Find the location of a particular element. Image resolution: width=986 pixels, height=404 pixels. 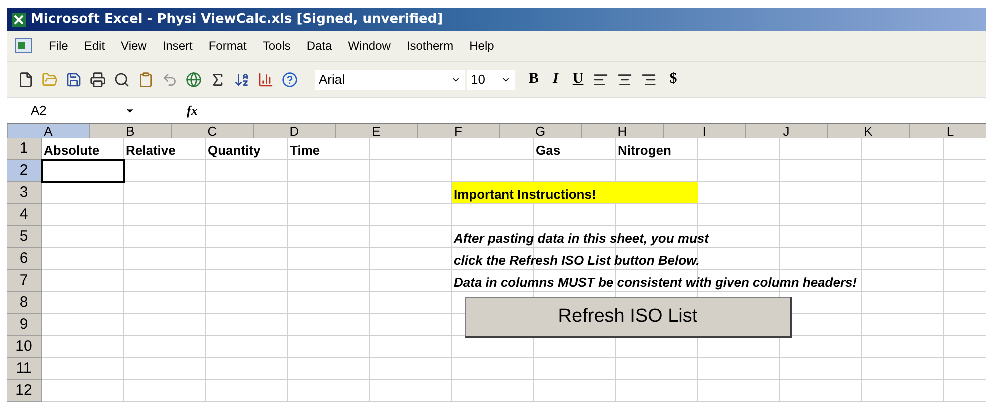

column-header: G is located at coordinates (541, 131).